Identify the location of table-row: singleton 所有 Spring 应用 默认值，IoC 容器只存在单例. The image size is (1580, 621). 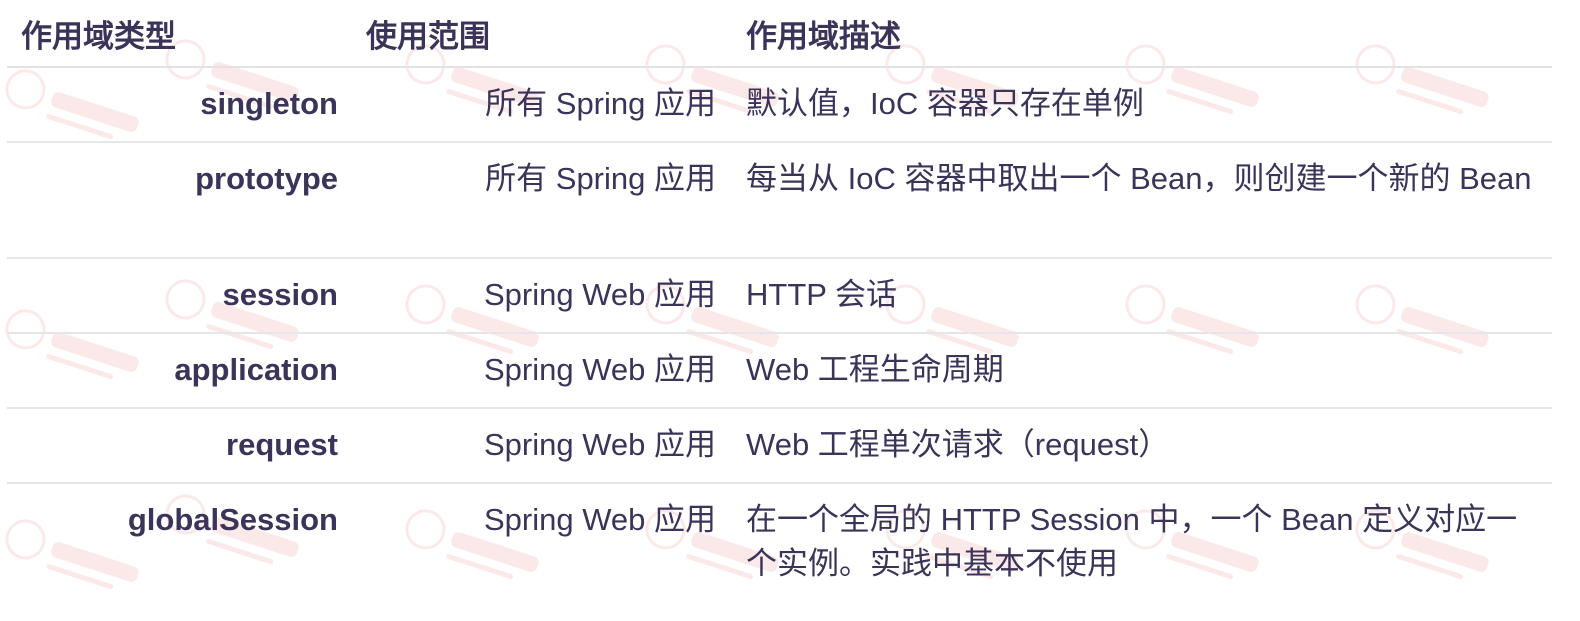
(779, 105).